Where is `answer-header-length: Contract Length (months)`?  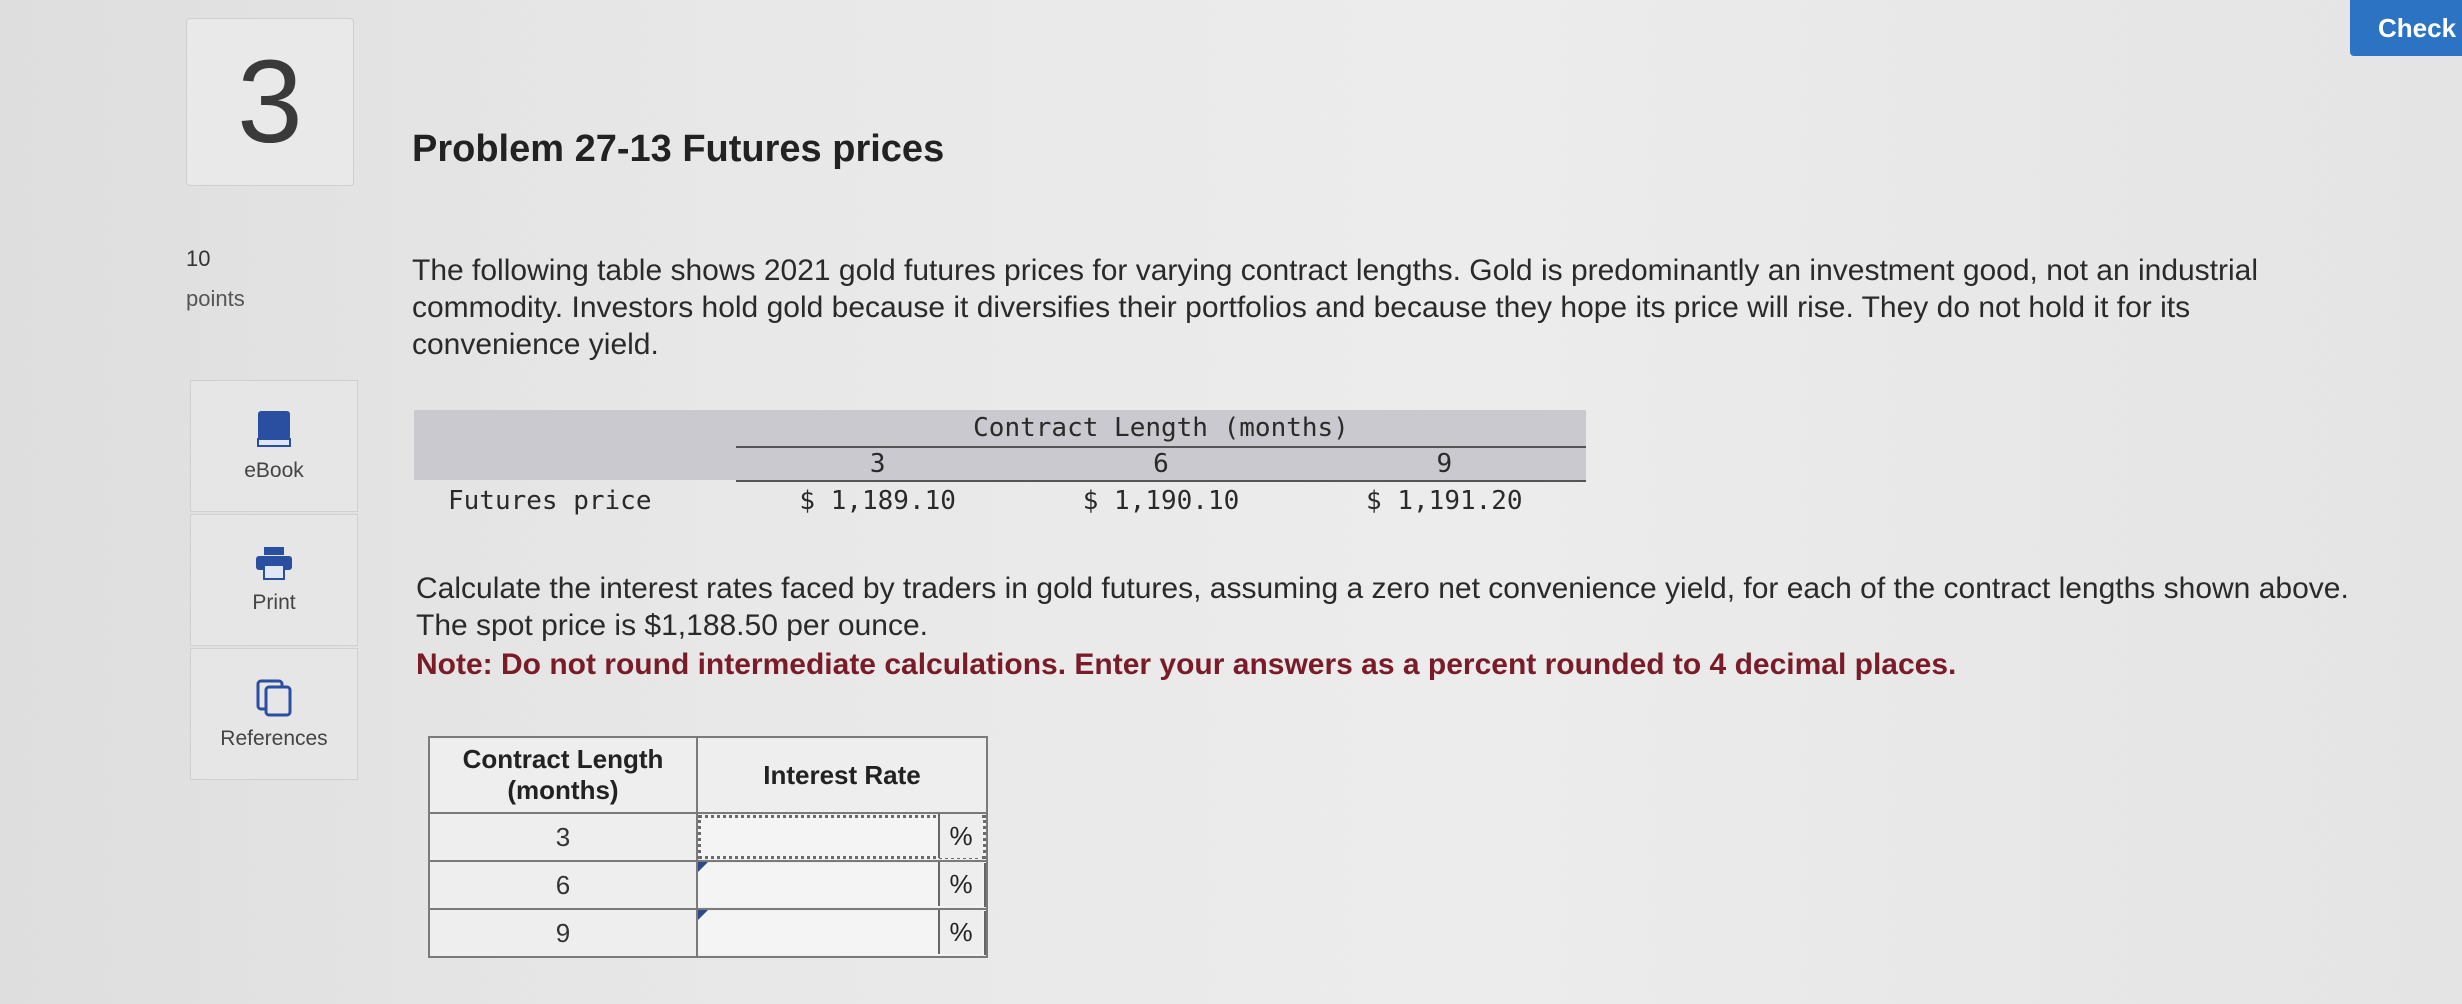
answer-header-length: Contract Length (months) is located at coordinates (563, 775).